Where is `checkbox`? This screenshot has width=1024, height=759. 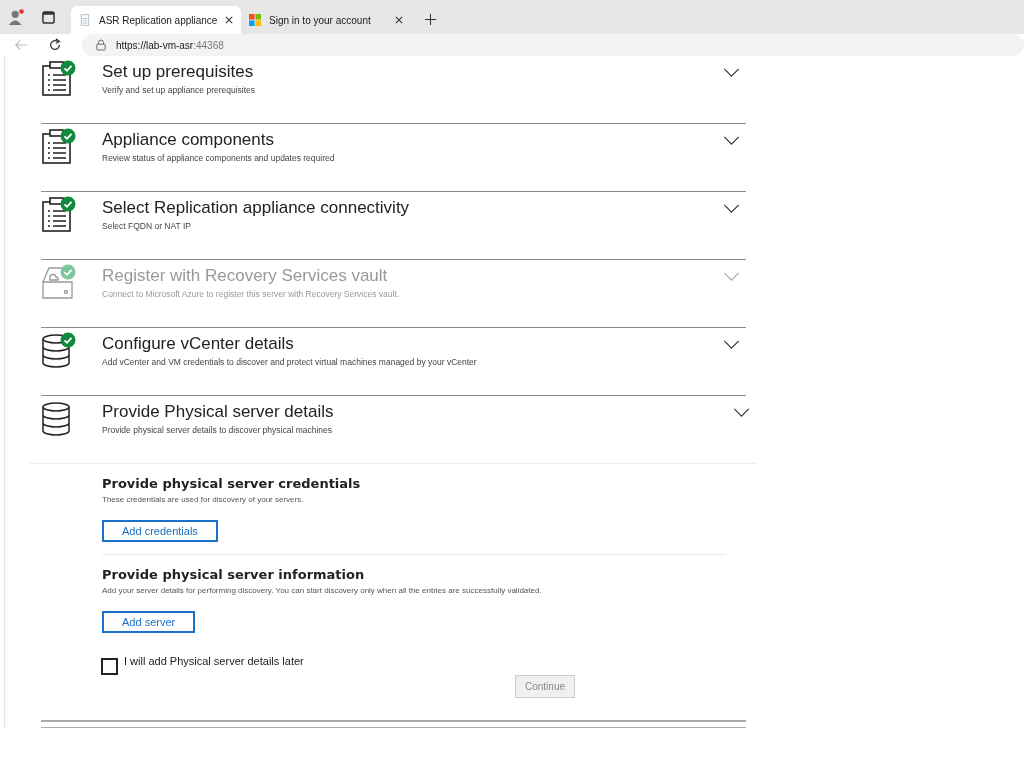 checkbox is located at coordinates (109, 666).